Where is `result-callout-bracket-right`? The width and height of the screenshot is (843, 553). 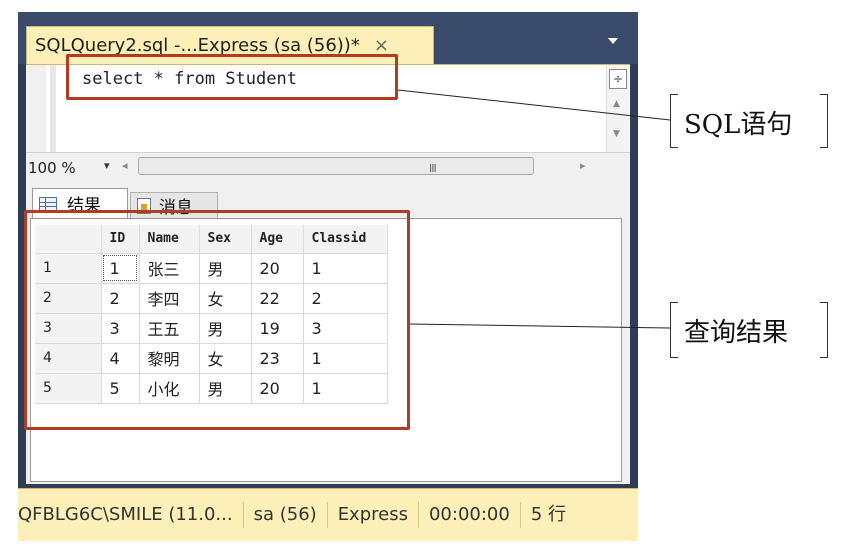
result-callout-bracket-right is located at coordinates (824, 330).